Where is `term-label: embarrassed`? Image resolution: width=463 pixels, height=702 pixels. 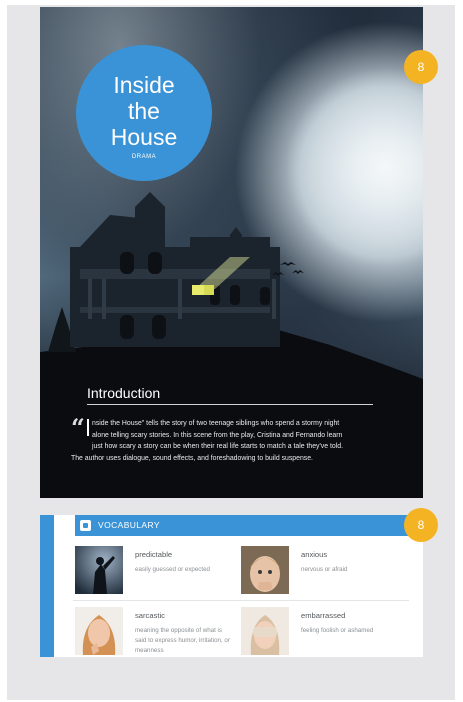
term-label: embarrassed is located at coordinates (323, 615).